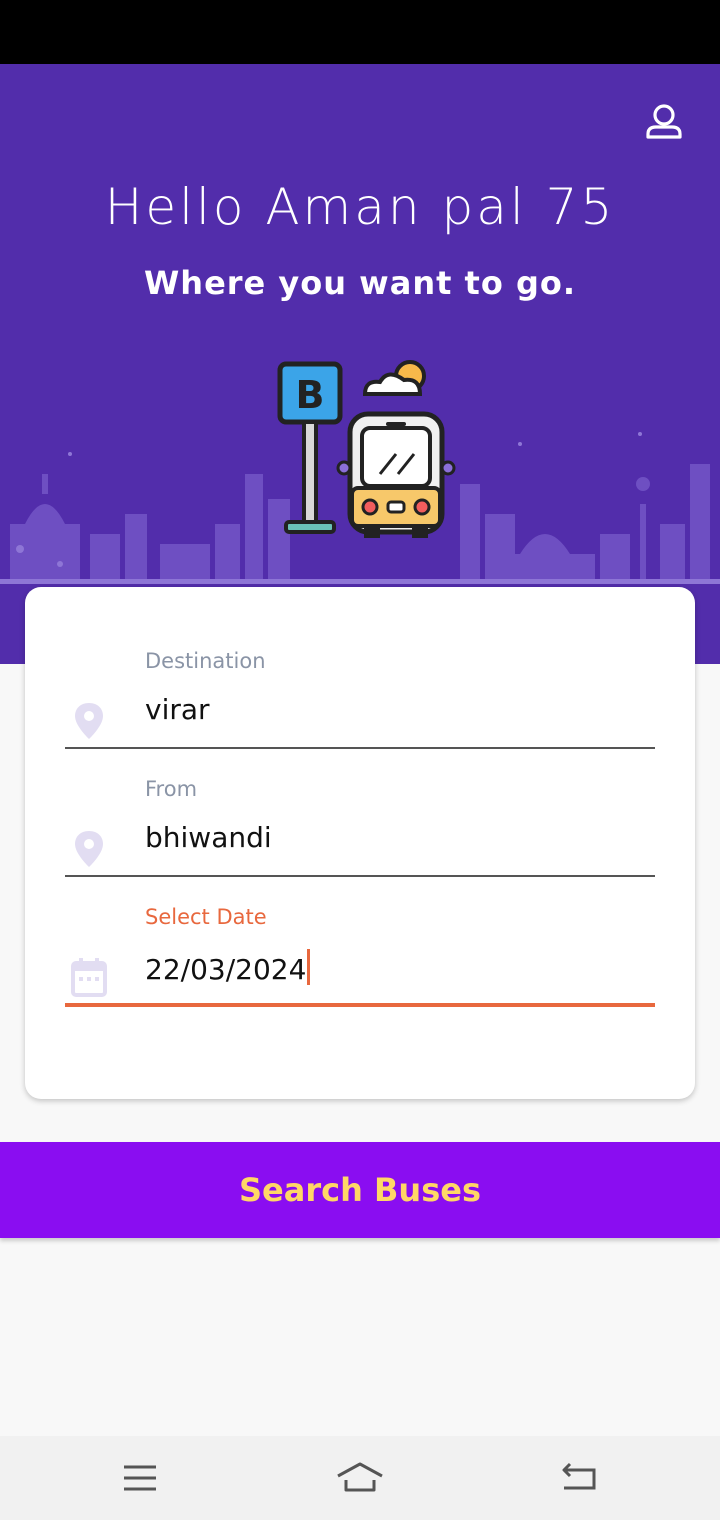 Image resolution: width=720 pixels, height=1520 pixels. Describe the element at coordinates (360, 709) in the screenshot. I see `destination-field: Destination virar` at that location.